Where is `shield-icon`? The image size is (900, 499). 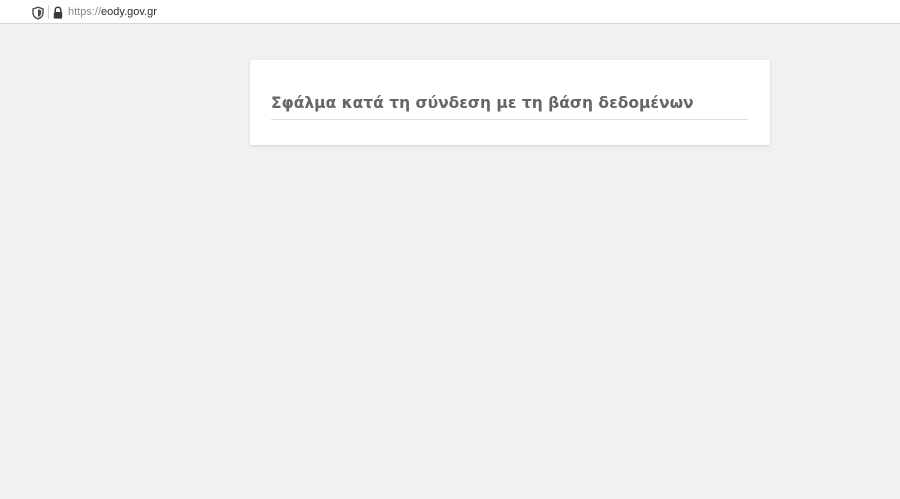
shield-icon is located at coordinates (38, 12).